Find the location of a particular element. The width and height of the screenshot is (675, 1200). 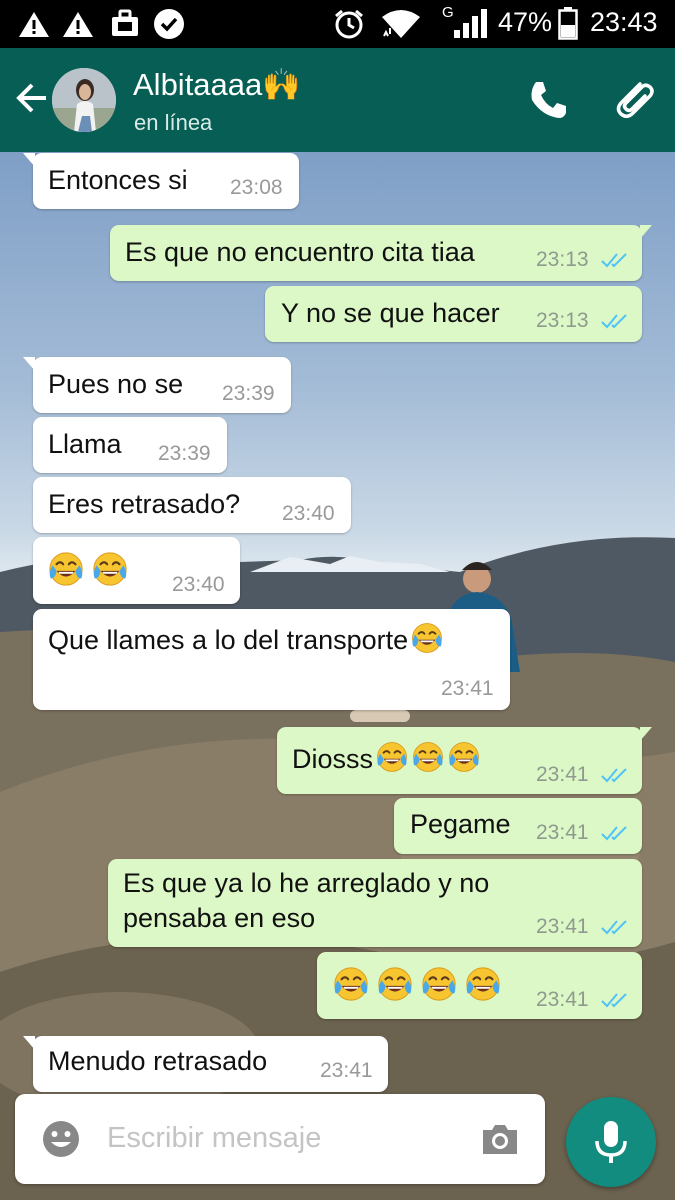

message-text-row: Diosss is located at coordinates (386, 758).